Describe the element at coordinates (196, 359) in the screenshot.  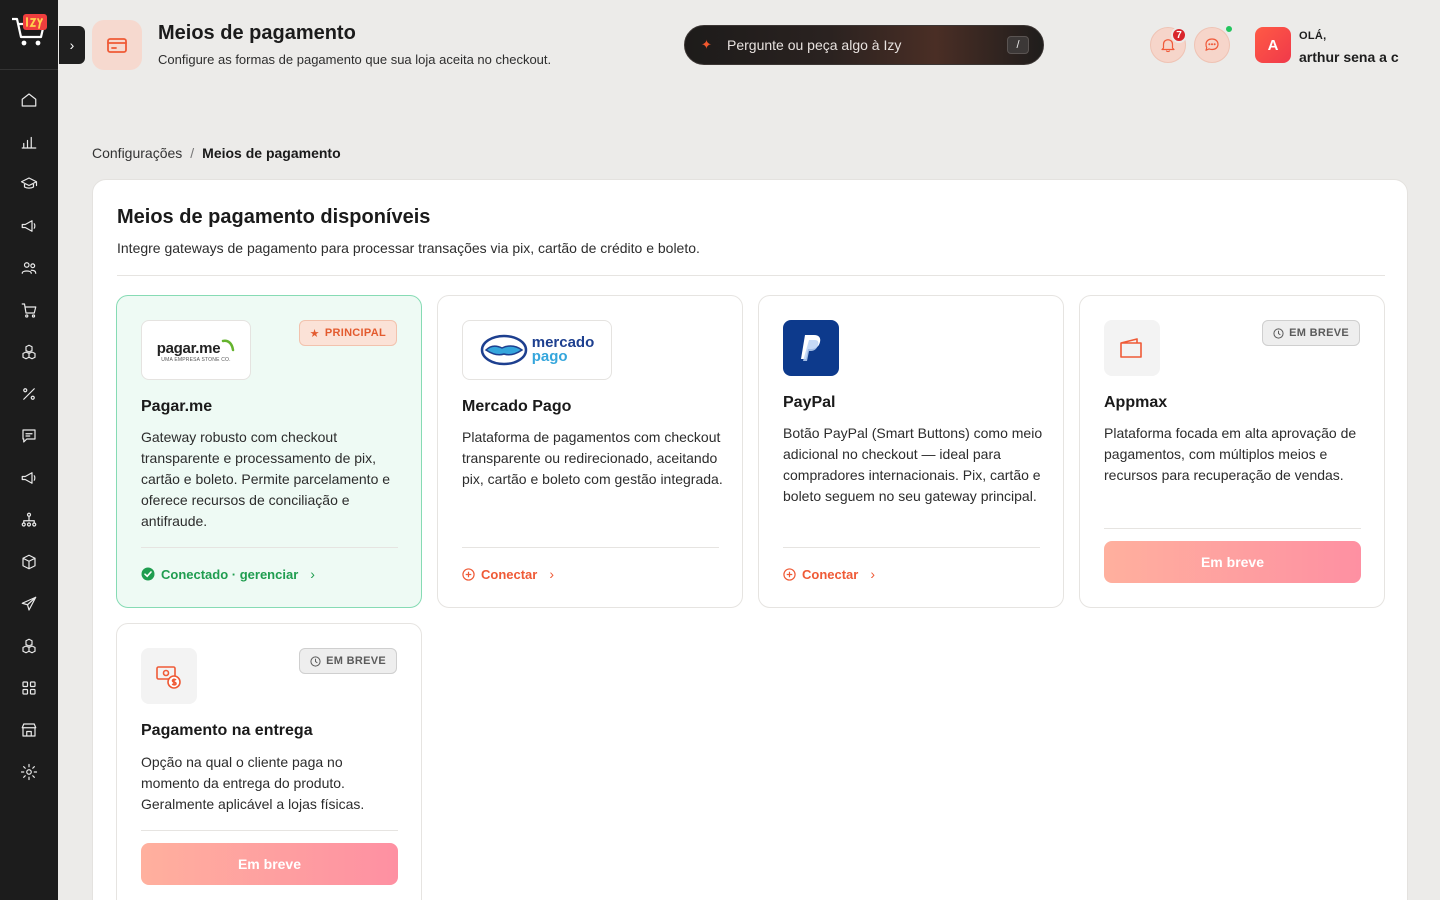
I see `pagarme-logo-sub: UMA EMPRESA STONE CO.` at that location.